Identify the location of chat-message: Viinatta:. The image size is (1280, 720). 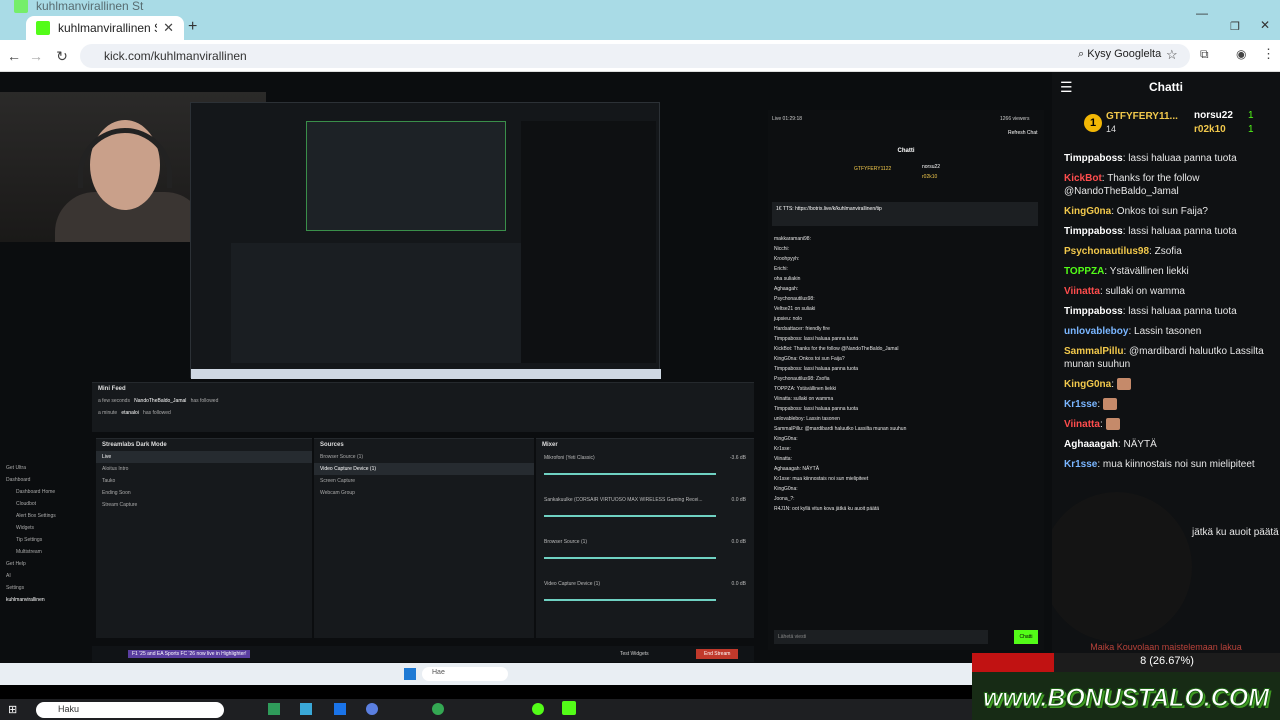
(1166, 424).